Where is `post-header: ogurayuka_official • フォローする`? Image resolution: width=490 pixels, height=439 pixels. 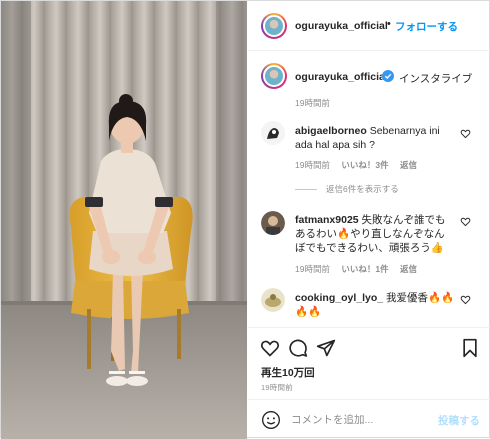 post-header: ogurayuka_official • フォローする is located at coordinates (369, 26).